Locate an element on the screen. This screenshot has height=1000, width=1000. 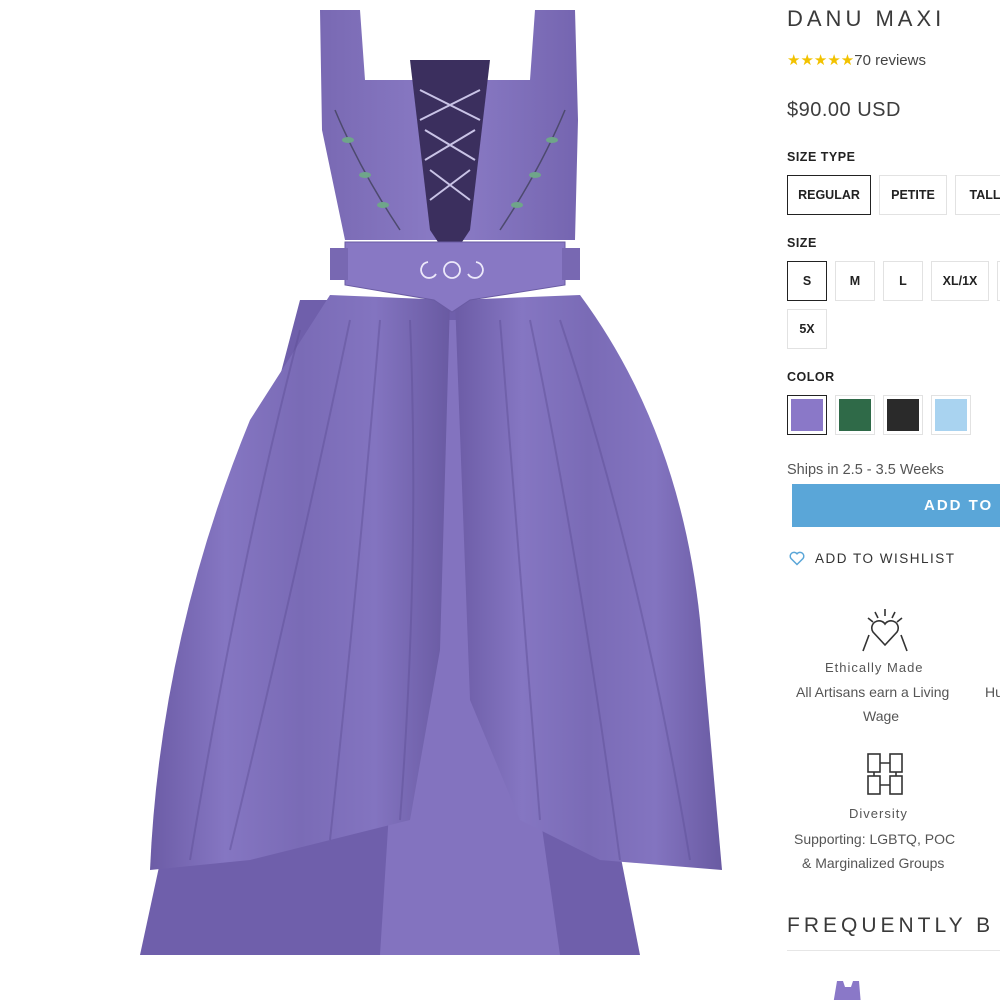
heart-hands-icon is located at coordinates (885, 630).